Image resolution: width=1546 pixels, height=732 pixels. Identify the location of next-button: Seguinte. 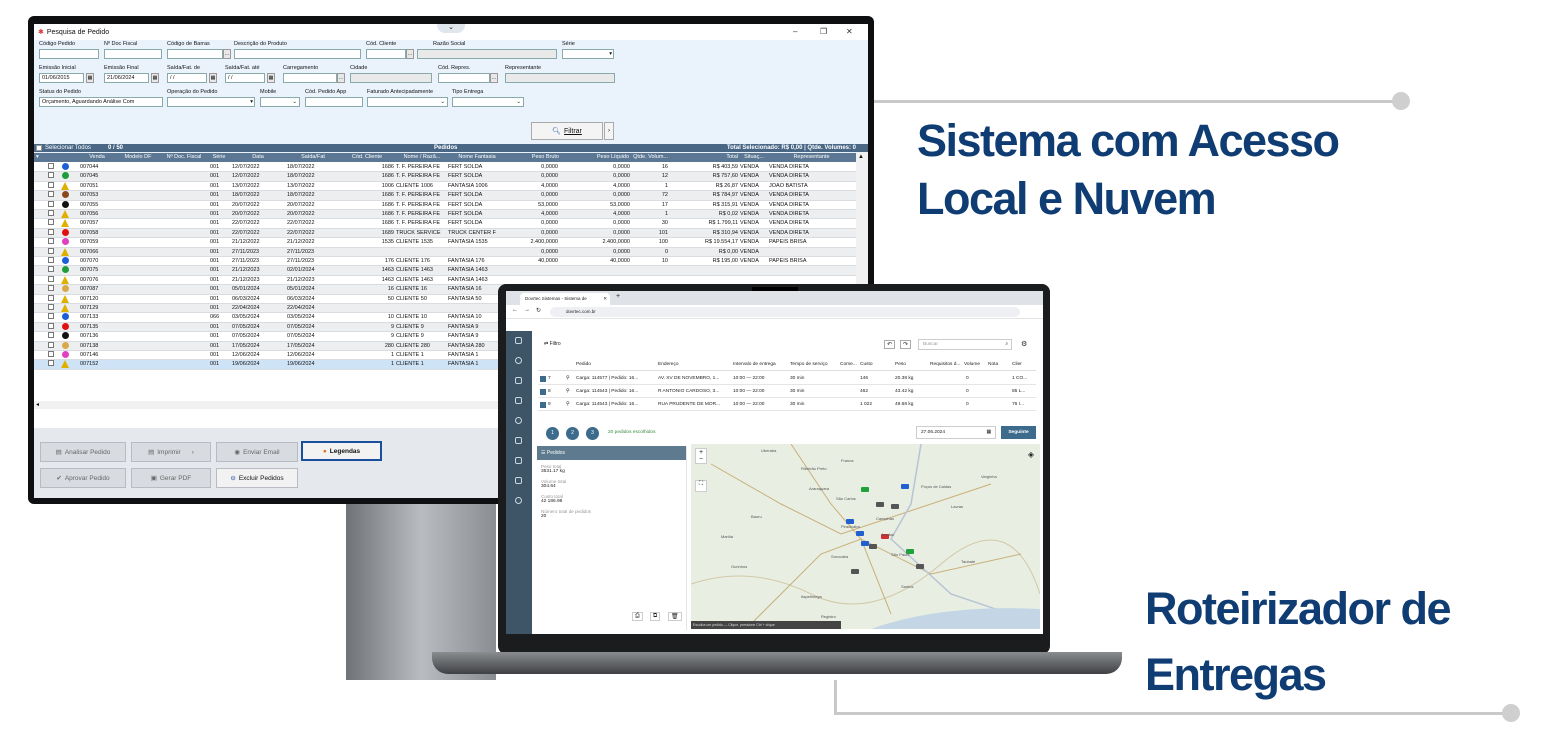
(1018, 432).